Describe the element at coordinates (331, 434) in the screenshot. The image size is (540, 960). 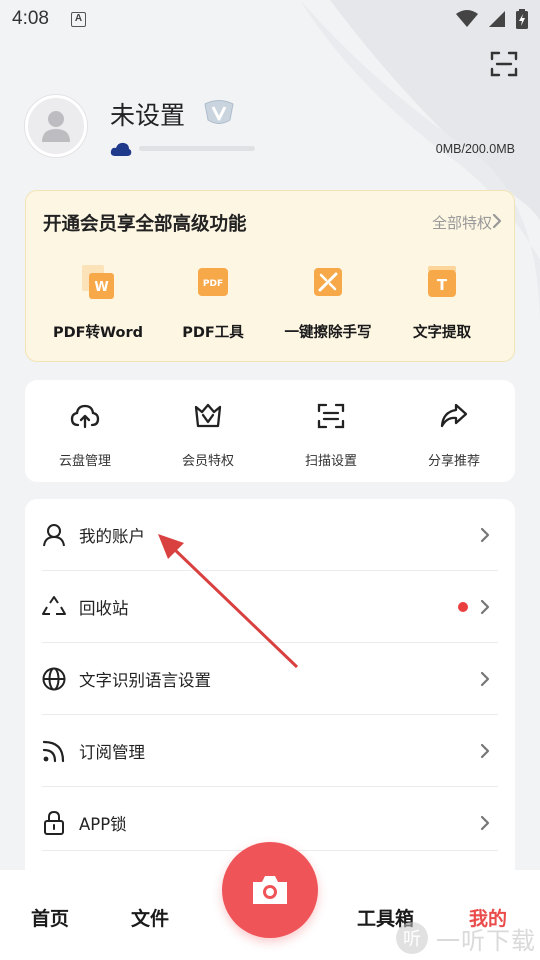
I see `quick-tool-scan: 扫描设置` at that location.